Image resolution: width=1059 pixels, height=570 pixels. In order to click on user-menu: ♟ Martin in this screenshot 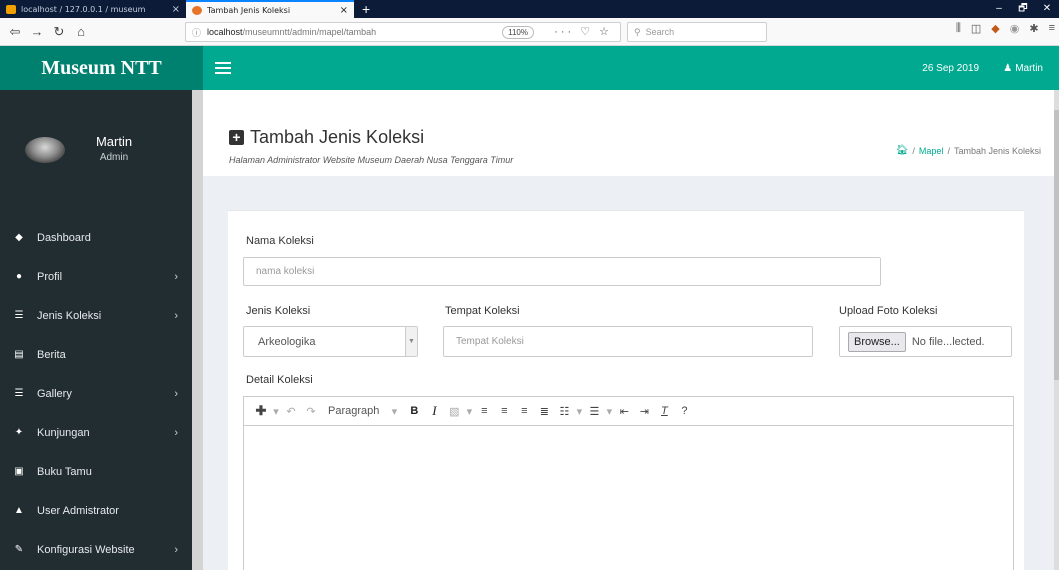, I will do `click(1023, 68)`.